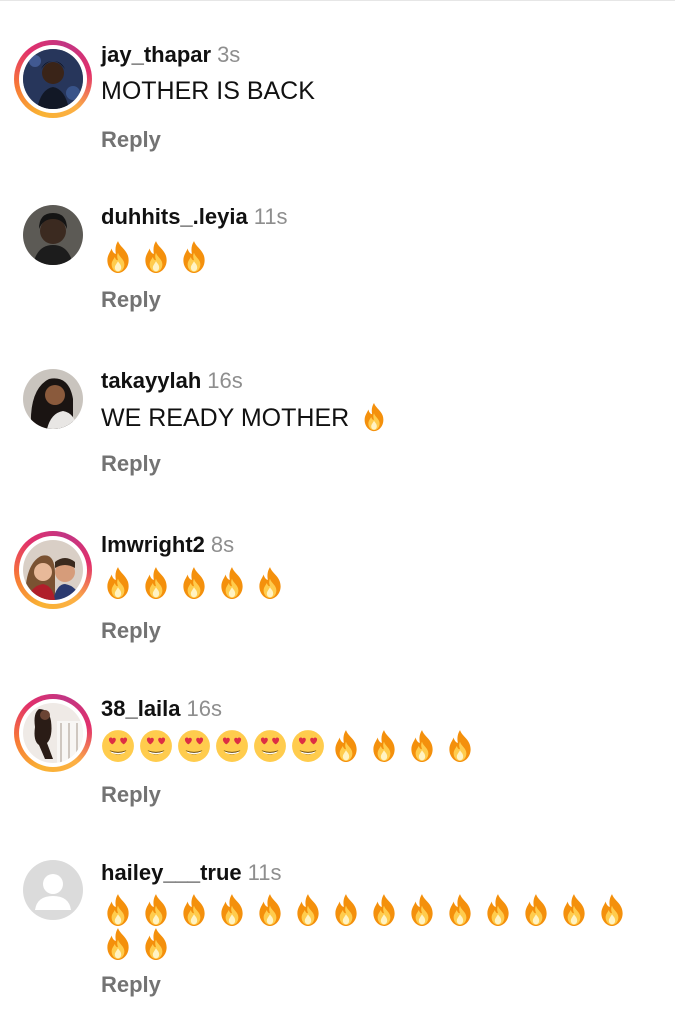 The height and width of the screenshot is (1024, 675). I want to click on comment-header: takayylah 16s, so click(172, 381).